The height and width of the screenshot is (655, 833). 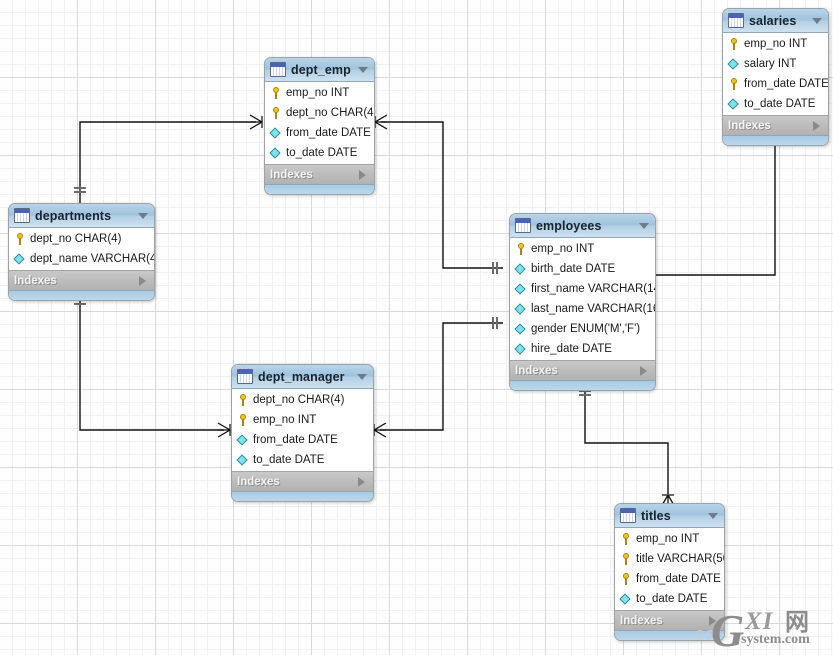 I want to click on column-label: last_name VARCHAR(16), so click(x=593, y=309).